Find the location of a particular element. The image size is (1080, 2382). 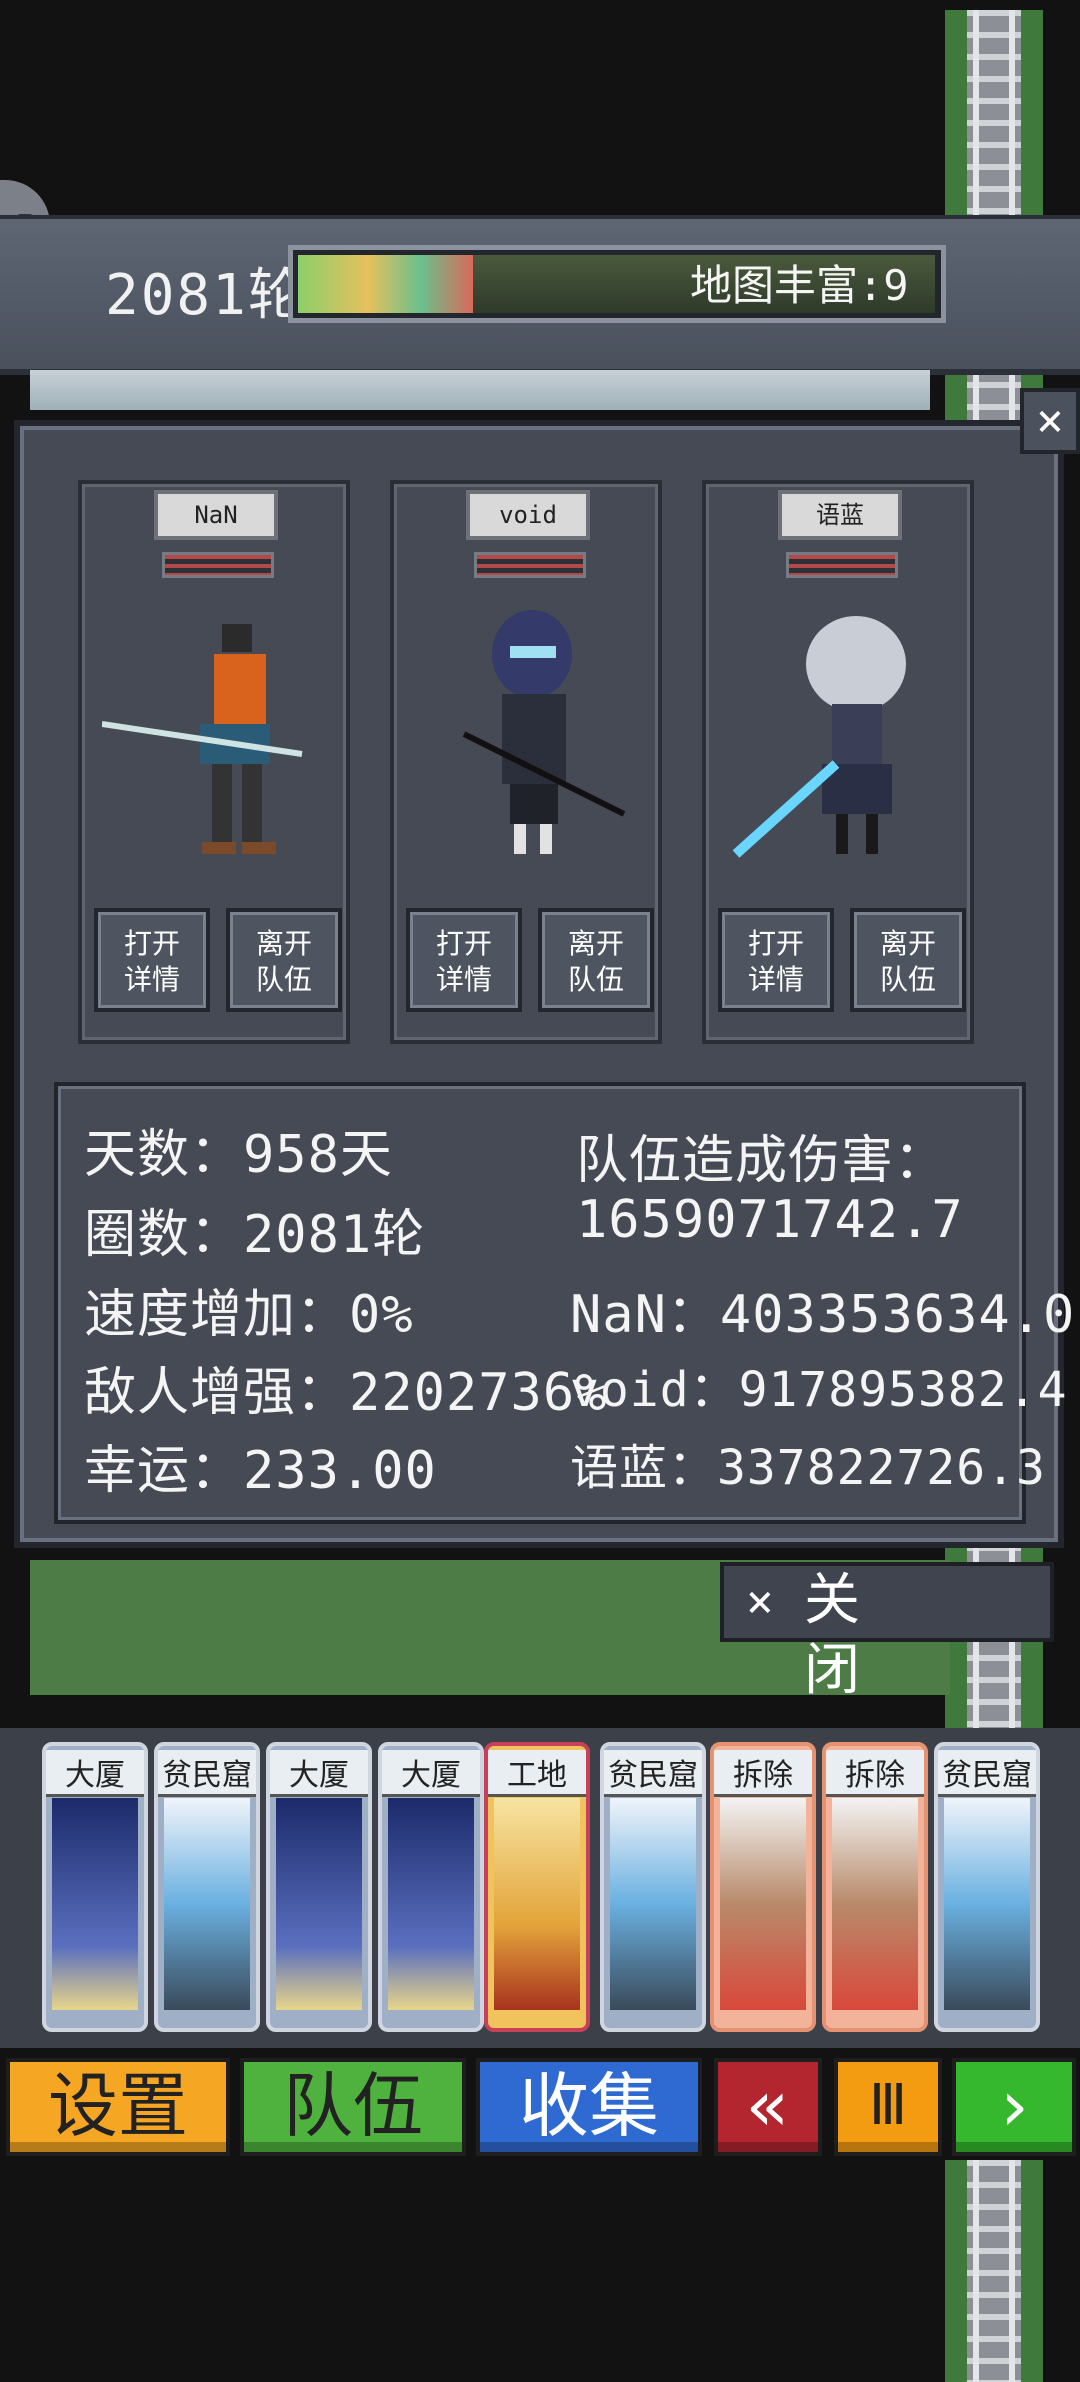

luck-stat: 幸运：233.00 is located at coordinates (260, 1471).